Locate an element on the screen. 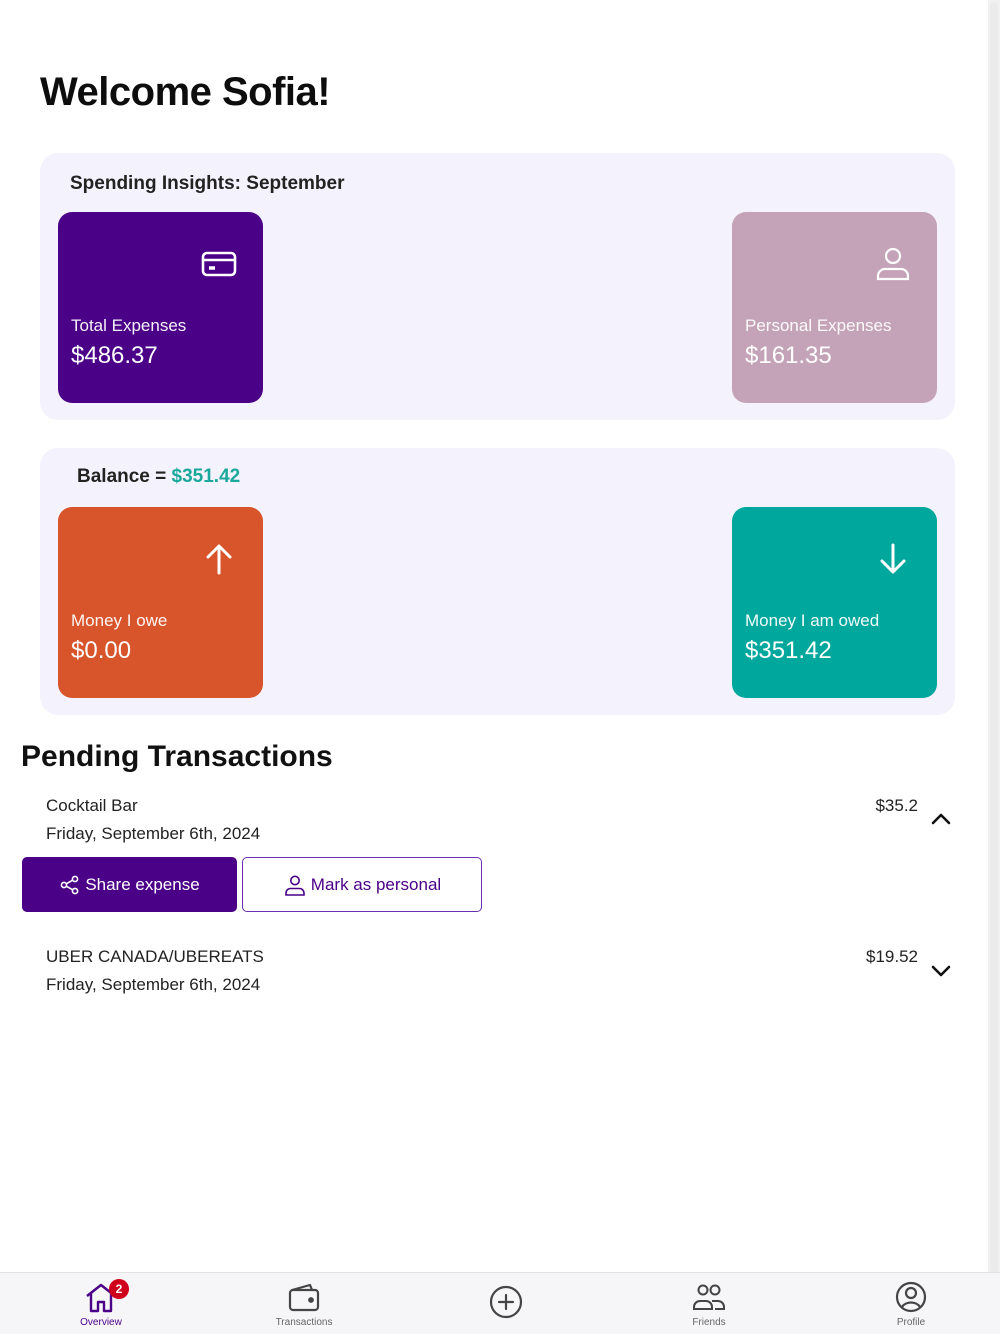 The image size is (1000, 1334). nav-overview-label: Overview is located at coordinates (101, 1322).